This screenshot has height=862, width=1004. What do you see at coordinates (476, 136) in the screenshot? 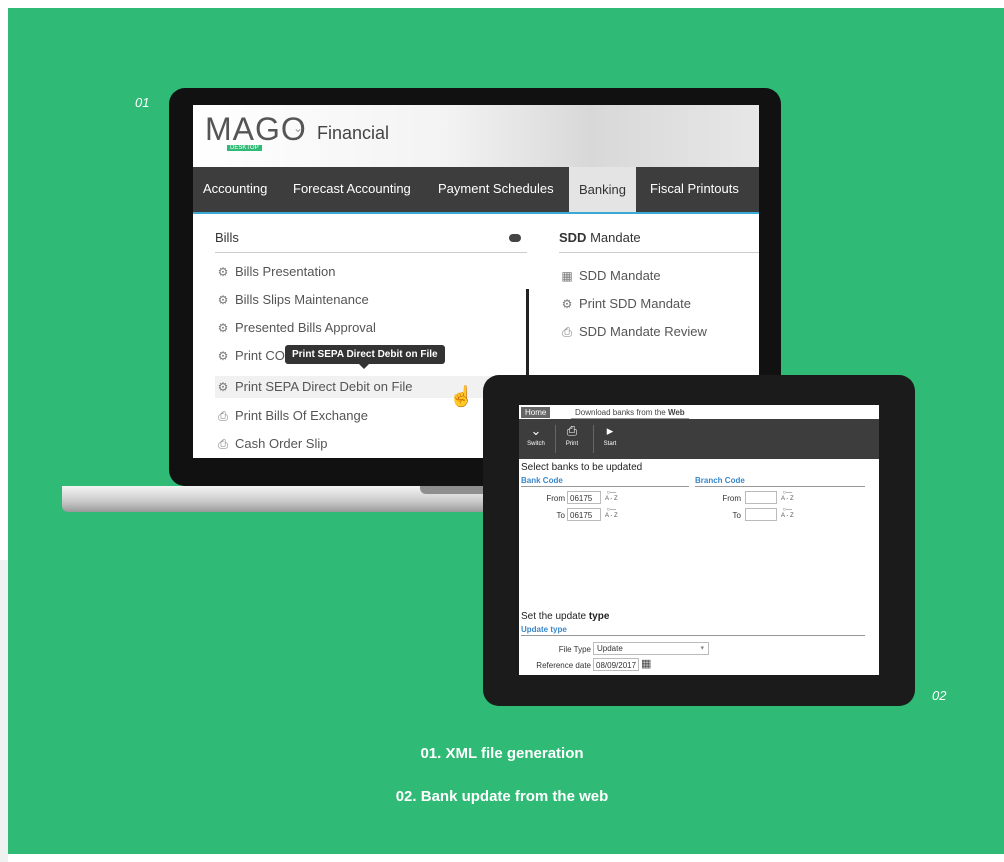
I see `app-header: MAGO DESKTOP ⌄ Financial` at bounding box center [476, 136].